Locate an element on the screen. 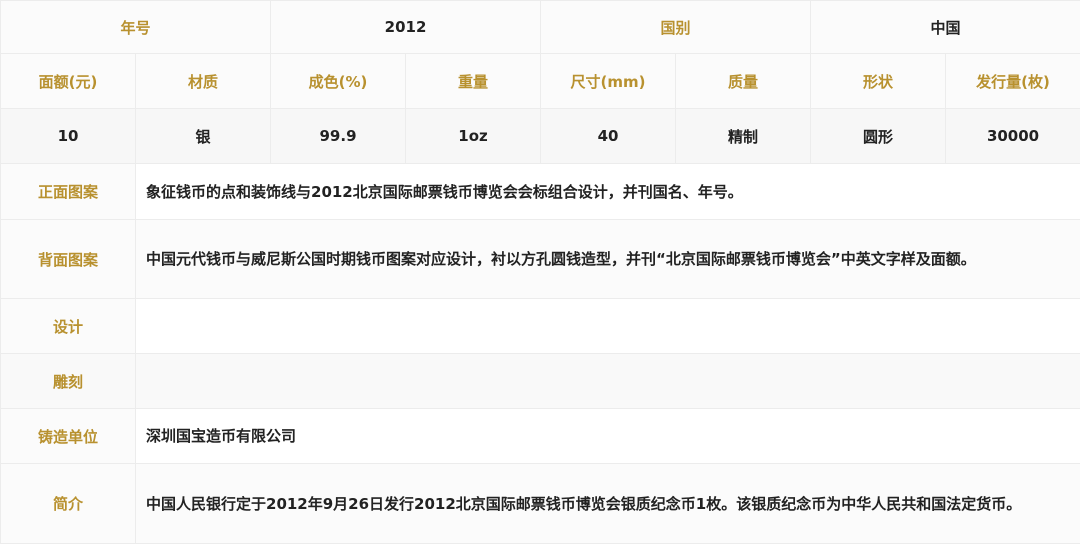 Image resolution: width=1080 pixels, height=544 pixels. mint-row: 铸造单位 深圳国宝造币有限公司 is located at coordinates (540, 436).